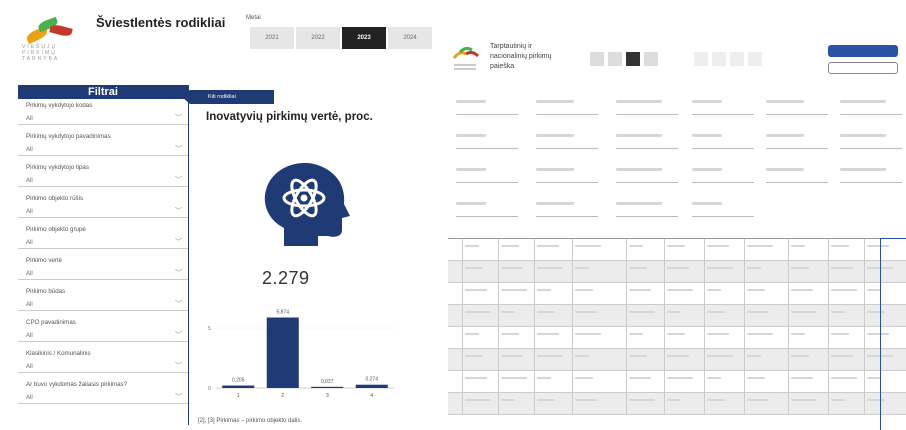 The width and height of the screenshot is (906, 430). I want to click on blurred-year-box-selected, so click(633, 59).